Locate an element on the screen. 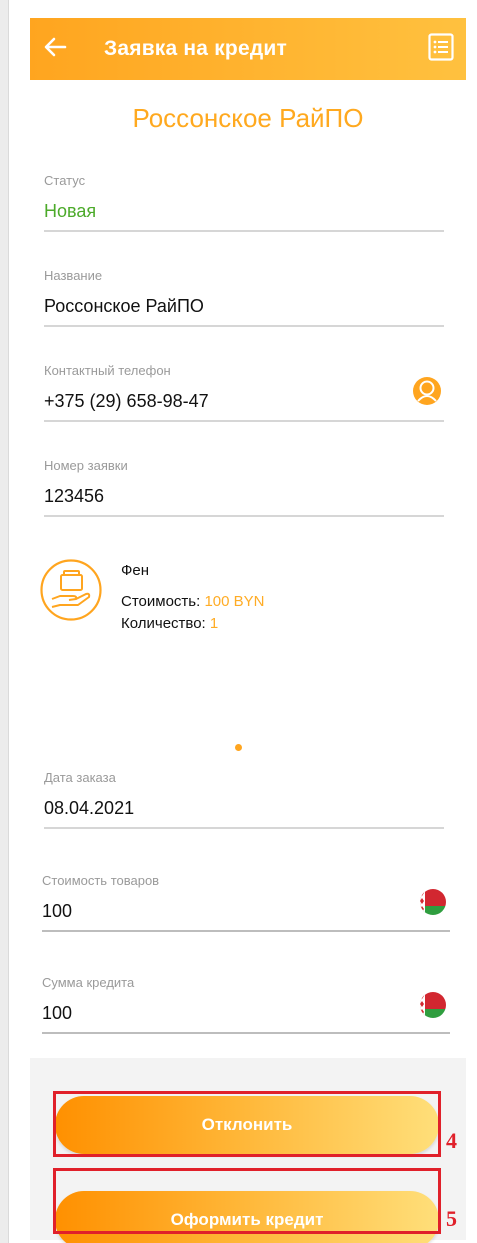  list-icon is located at coordinates (441, 47).